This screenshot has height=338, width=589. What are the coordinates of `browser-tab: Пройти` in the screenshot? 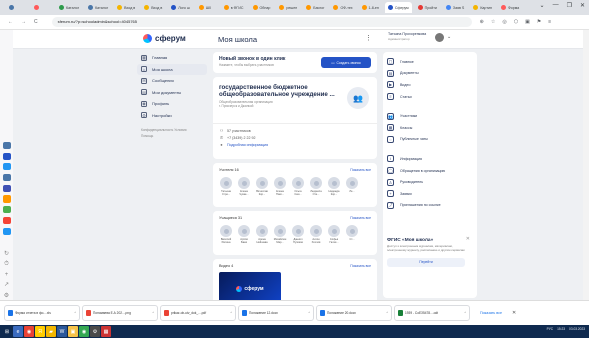 It's located at (427, 7).